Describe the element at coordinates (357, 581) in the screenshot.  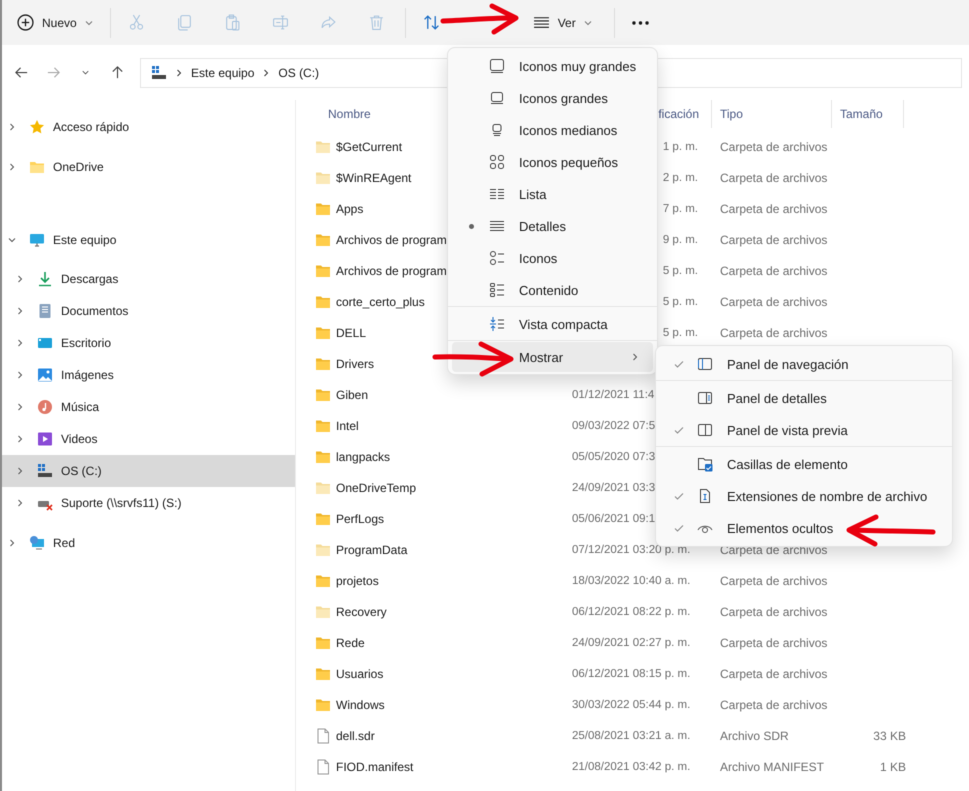
I see `file-name: projetos` at that location.